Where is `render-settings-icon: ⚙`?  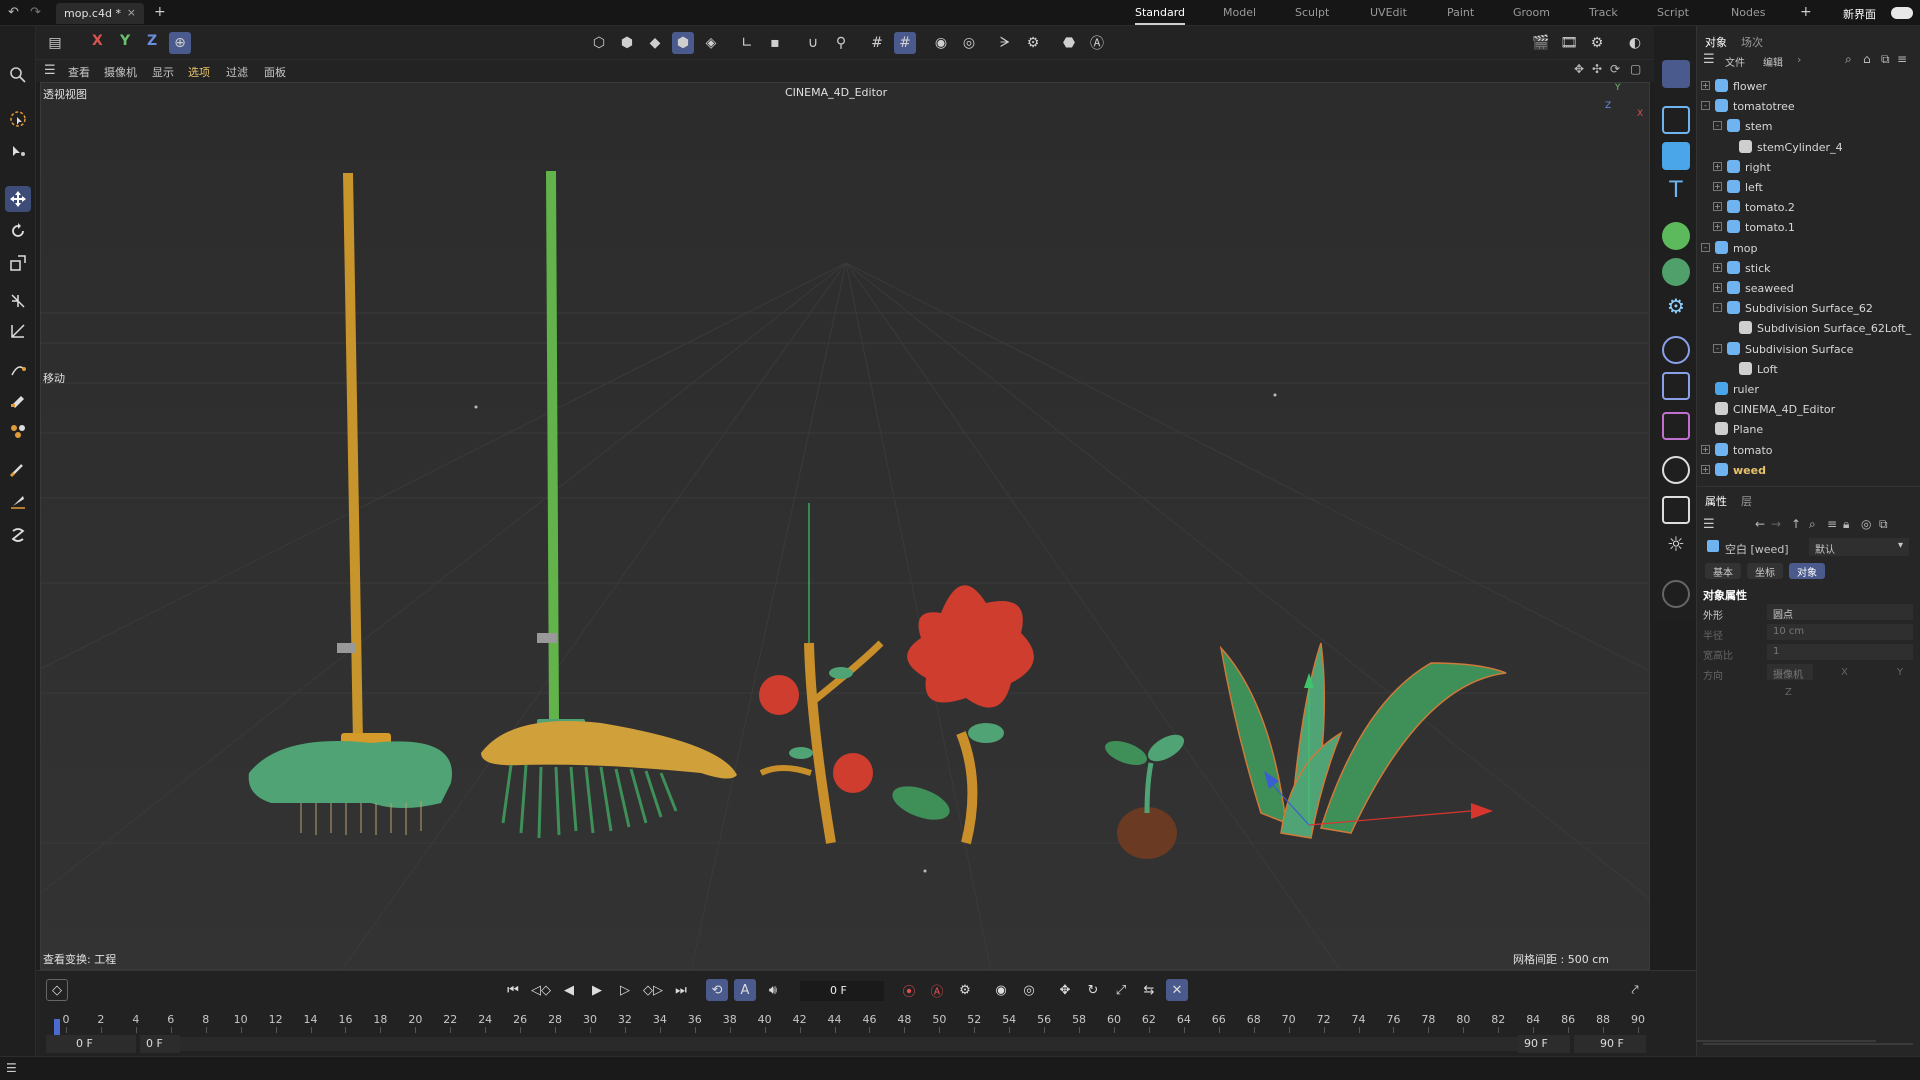
render-settings-icon: ⚙ is located at coordinates (1597, 43).